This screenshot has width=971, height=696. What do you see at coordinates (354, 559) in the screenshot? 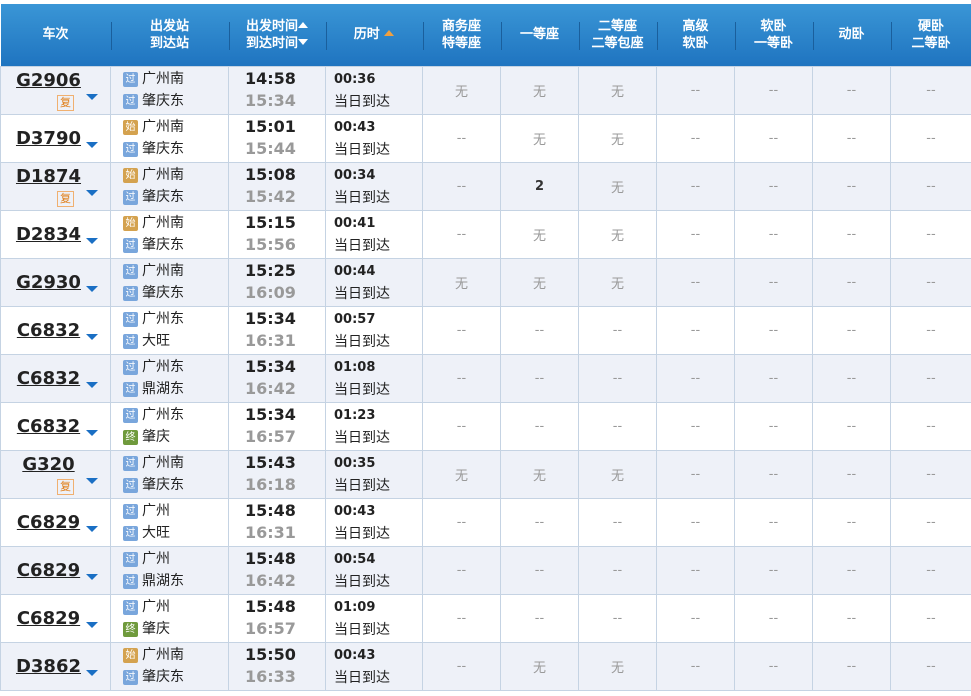
I see `duration: 00:54` at bounding box center [354, 559].